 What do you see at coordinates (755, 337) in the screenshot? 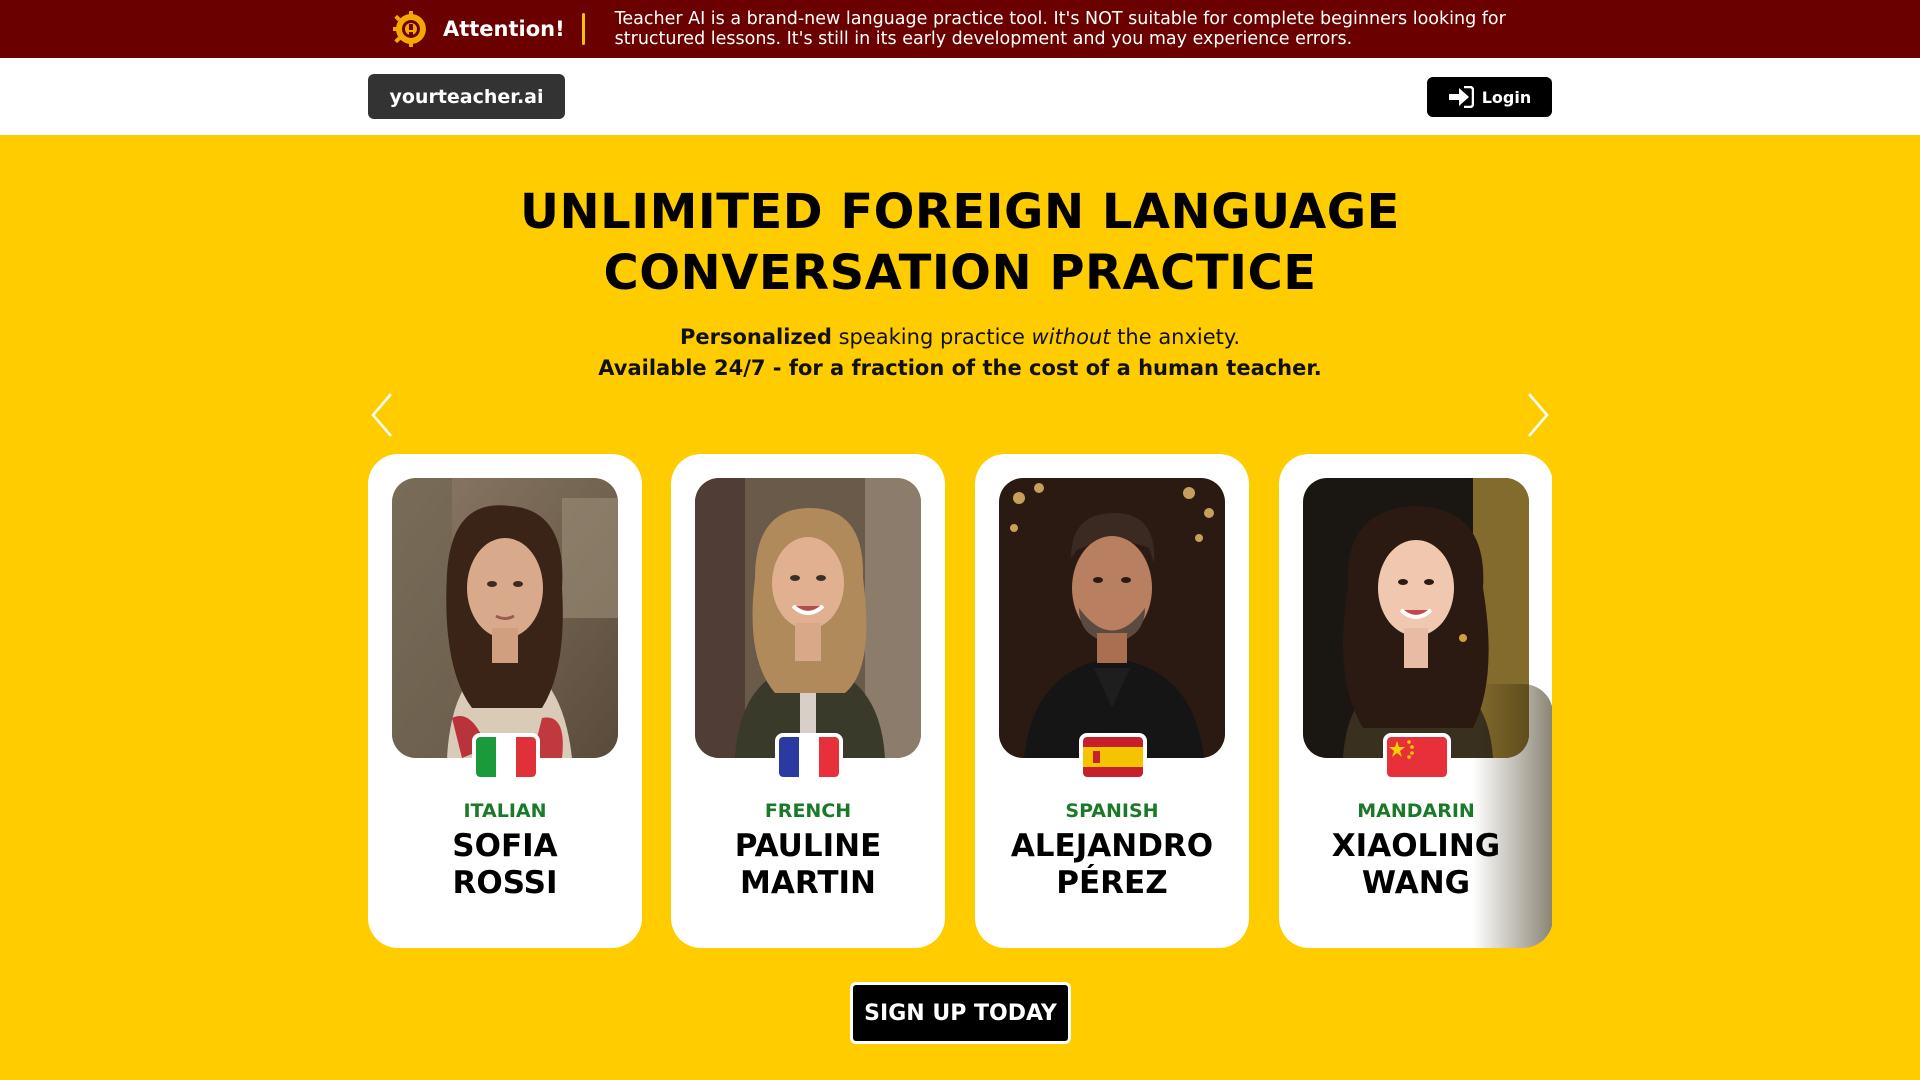
I see `sub-bold: Personalized` at bounding box center [755, 337].